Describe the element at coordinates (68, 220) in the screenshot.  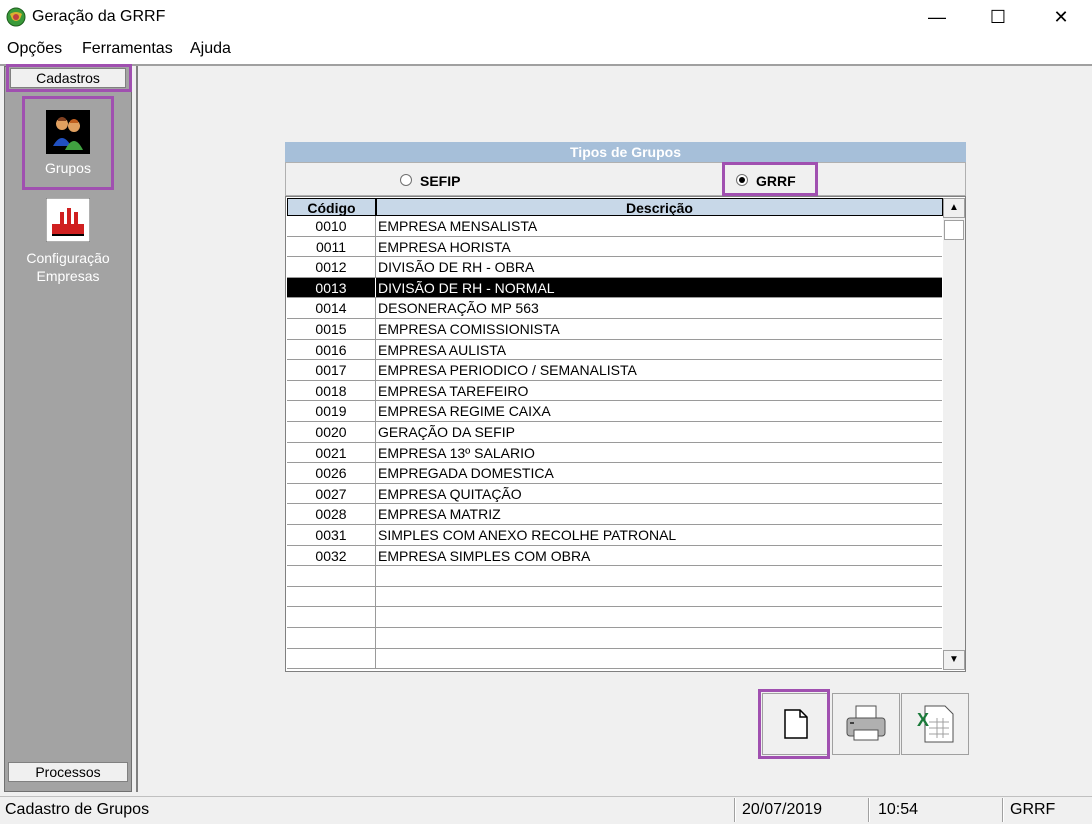
I see `factory-icon` at that location.